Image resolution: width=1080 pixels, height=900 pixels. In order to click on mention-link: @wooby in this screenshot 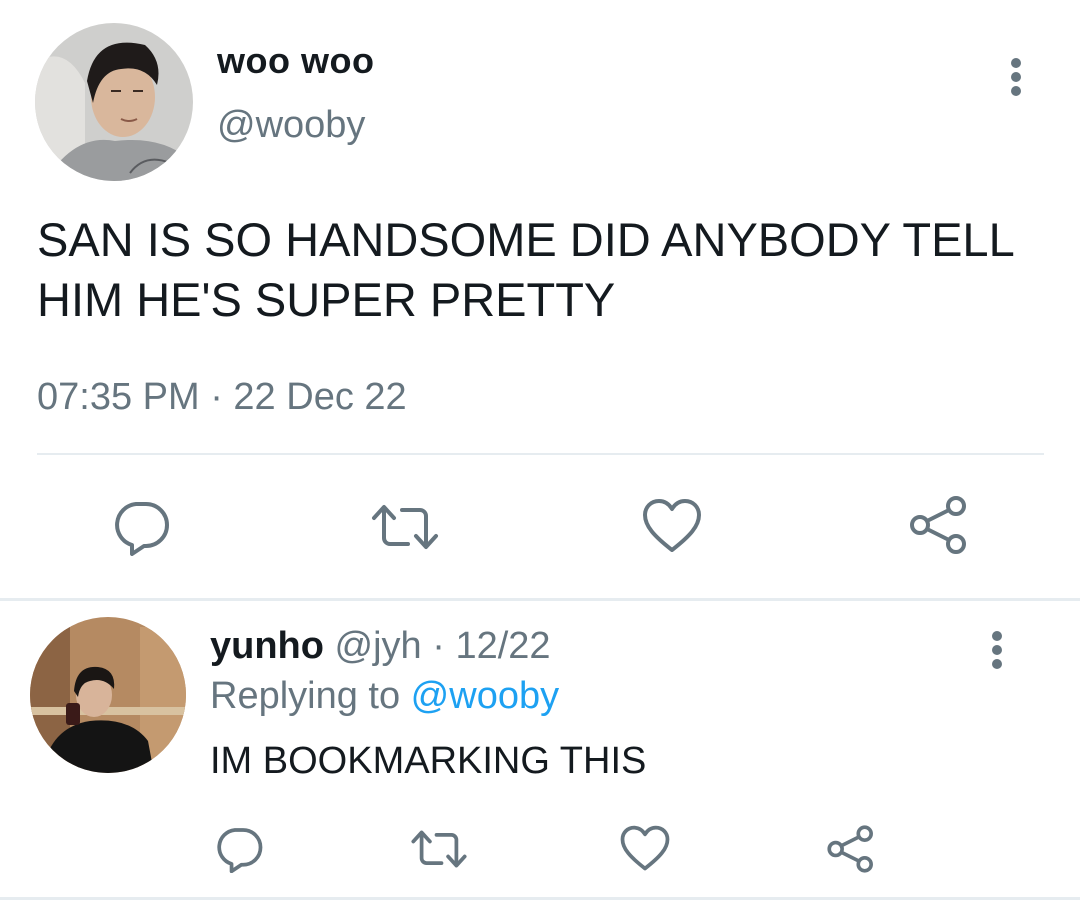, I will do `click(485, 696)`.